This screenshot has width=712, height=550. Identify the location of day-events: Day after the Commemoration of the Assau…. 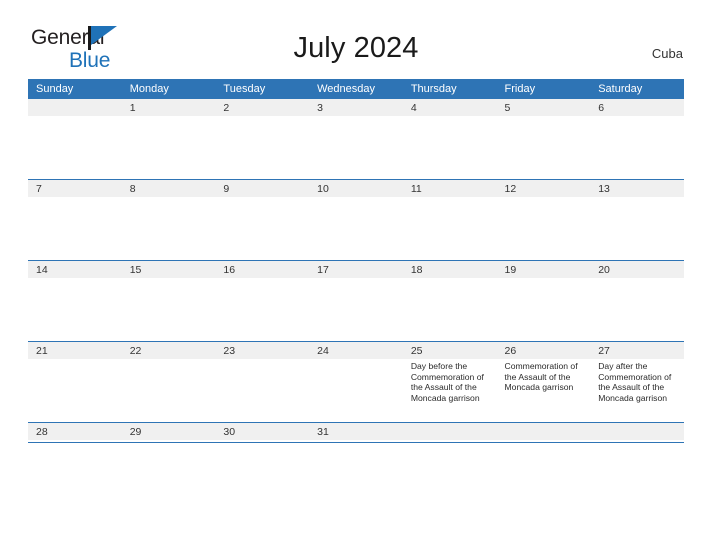
(637, 381).